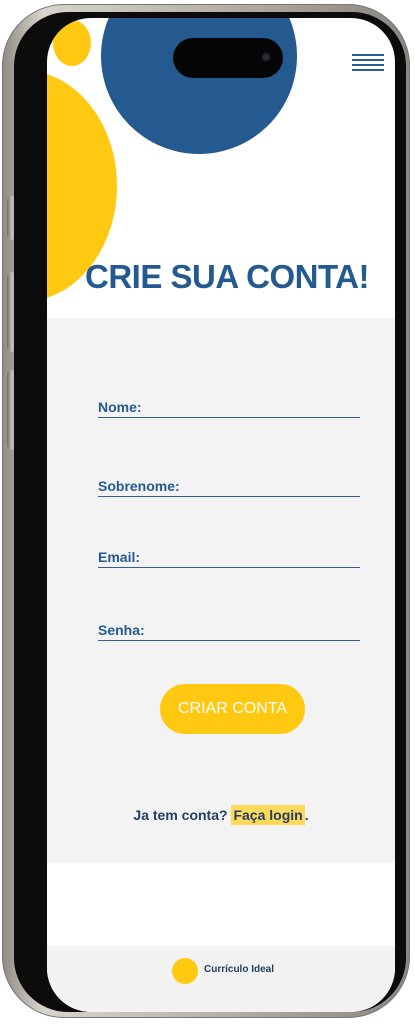 The image size is (415, 1024). I want to click on field-sobrenome: Sobrenome:, so click(229, 487).